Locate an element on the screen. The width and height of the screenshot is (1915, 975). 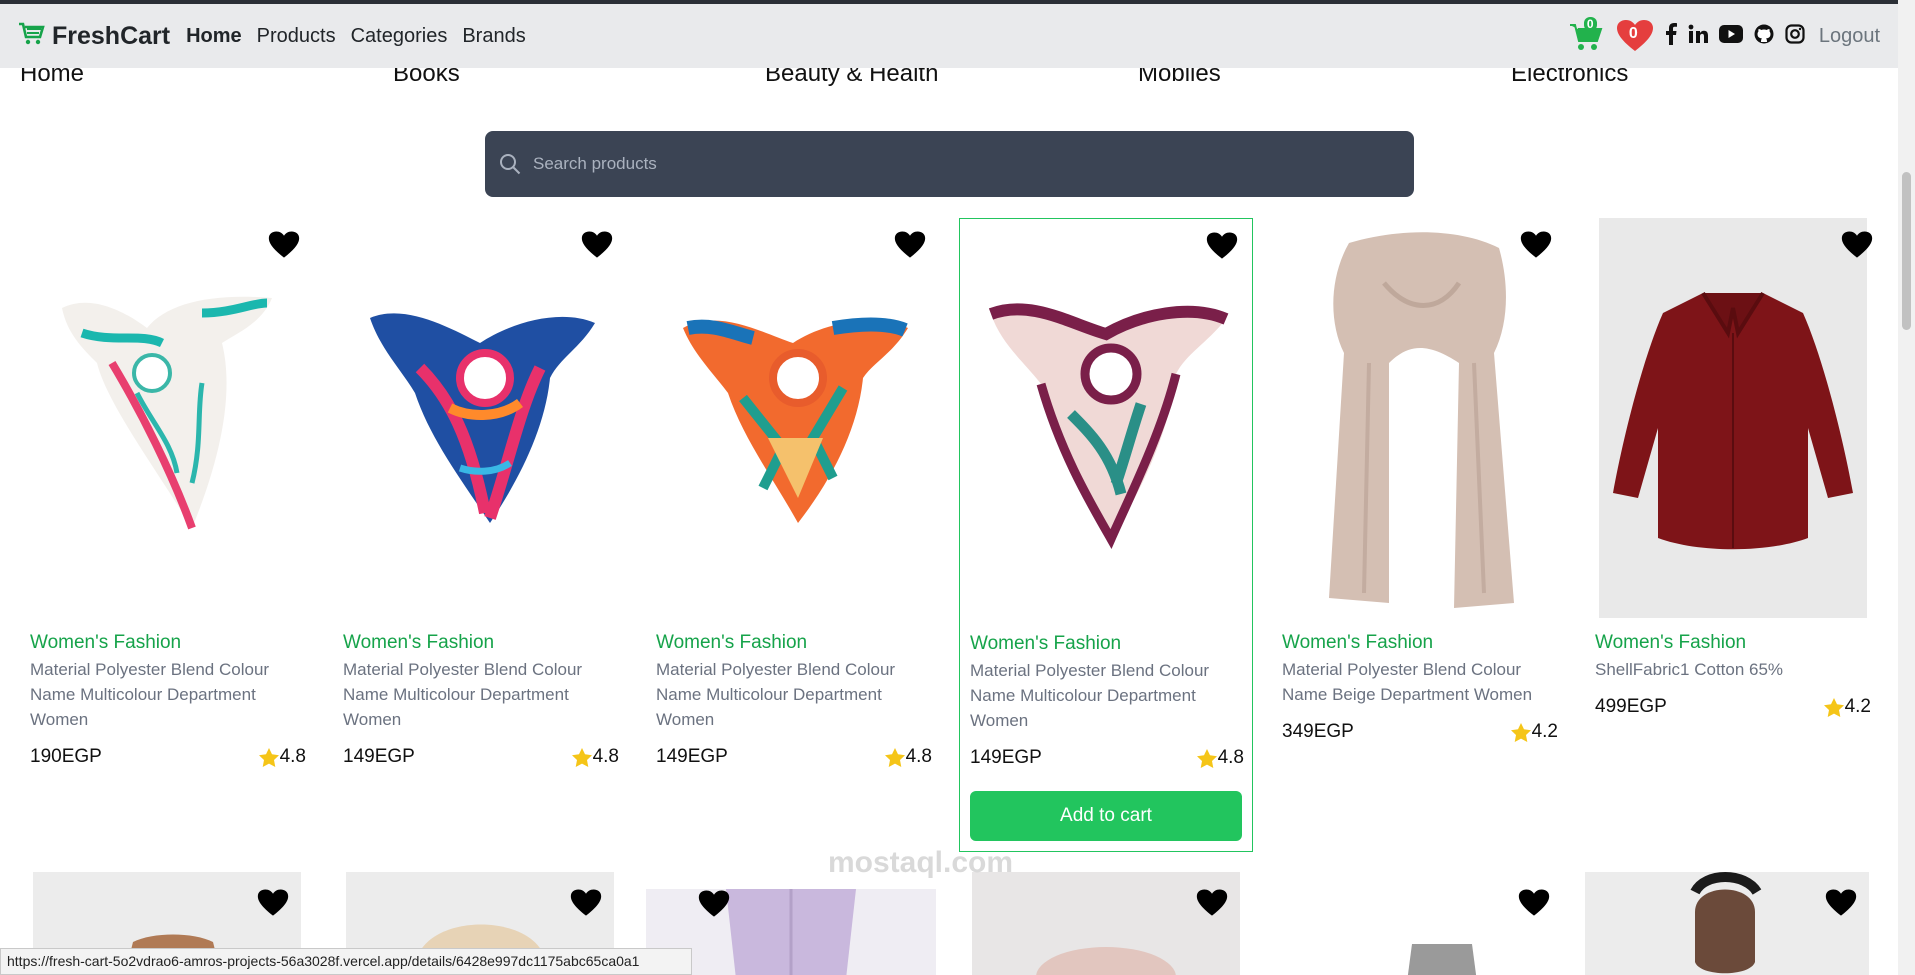
brand: FreshCart is located at coordinates (94, 36).